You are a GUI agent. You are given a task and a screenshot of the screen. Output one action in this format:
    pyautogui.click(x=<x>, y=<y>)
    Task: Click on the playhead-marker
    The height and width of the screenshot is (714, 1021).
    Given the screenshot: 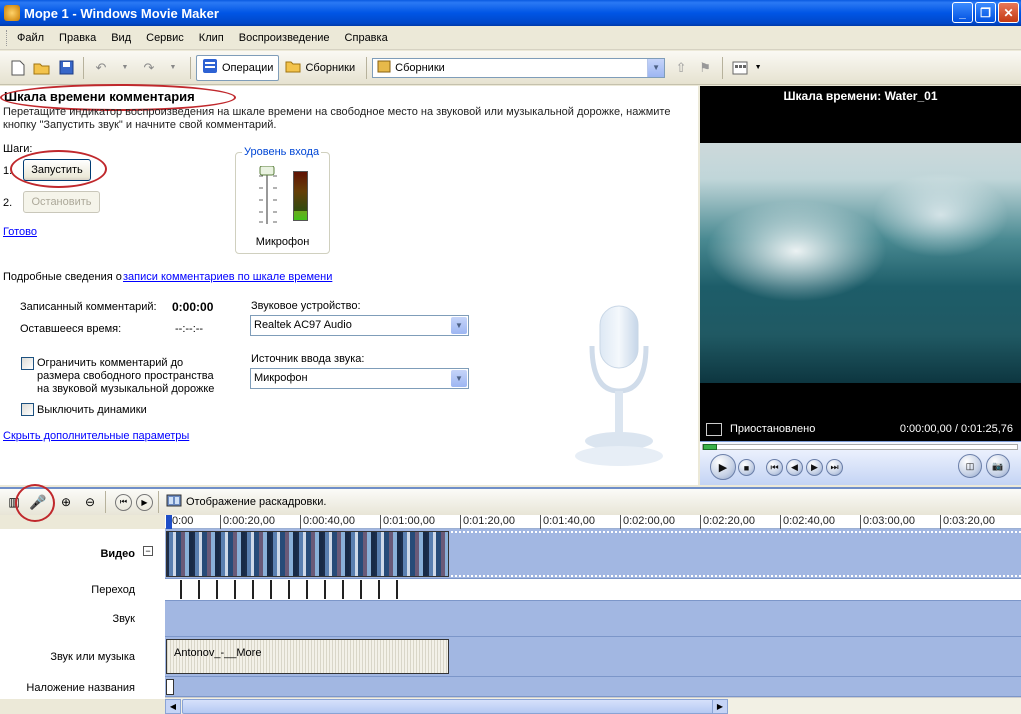 What is the action you would take?
    pyautogui.click(x=169, y=522)
    